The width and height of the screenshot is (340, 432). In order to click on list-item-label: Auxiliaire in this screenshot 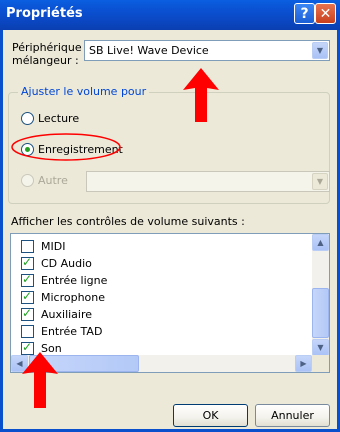, I will do `click(67, 314)`.